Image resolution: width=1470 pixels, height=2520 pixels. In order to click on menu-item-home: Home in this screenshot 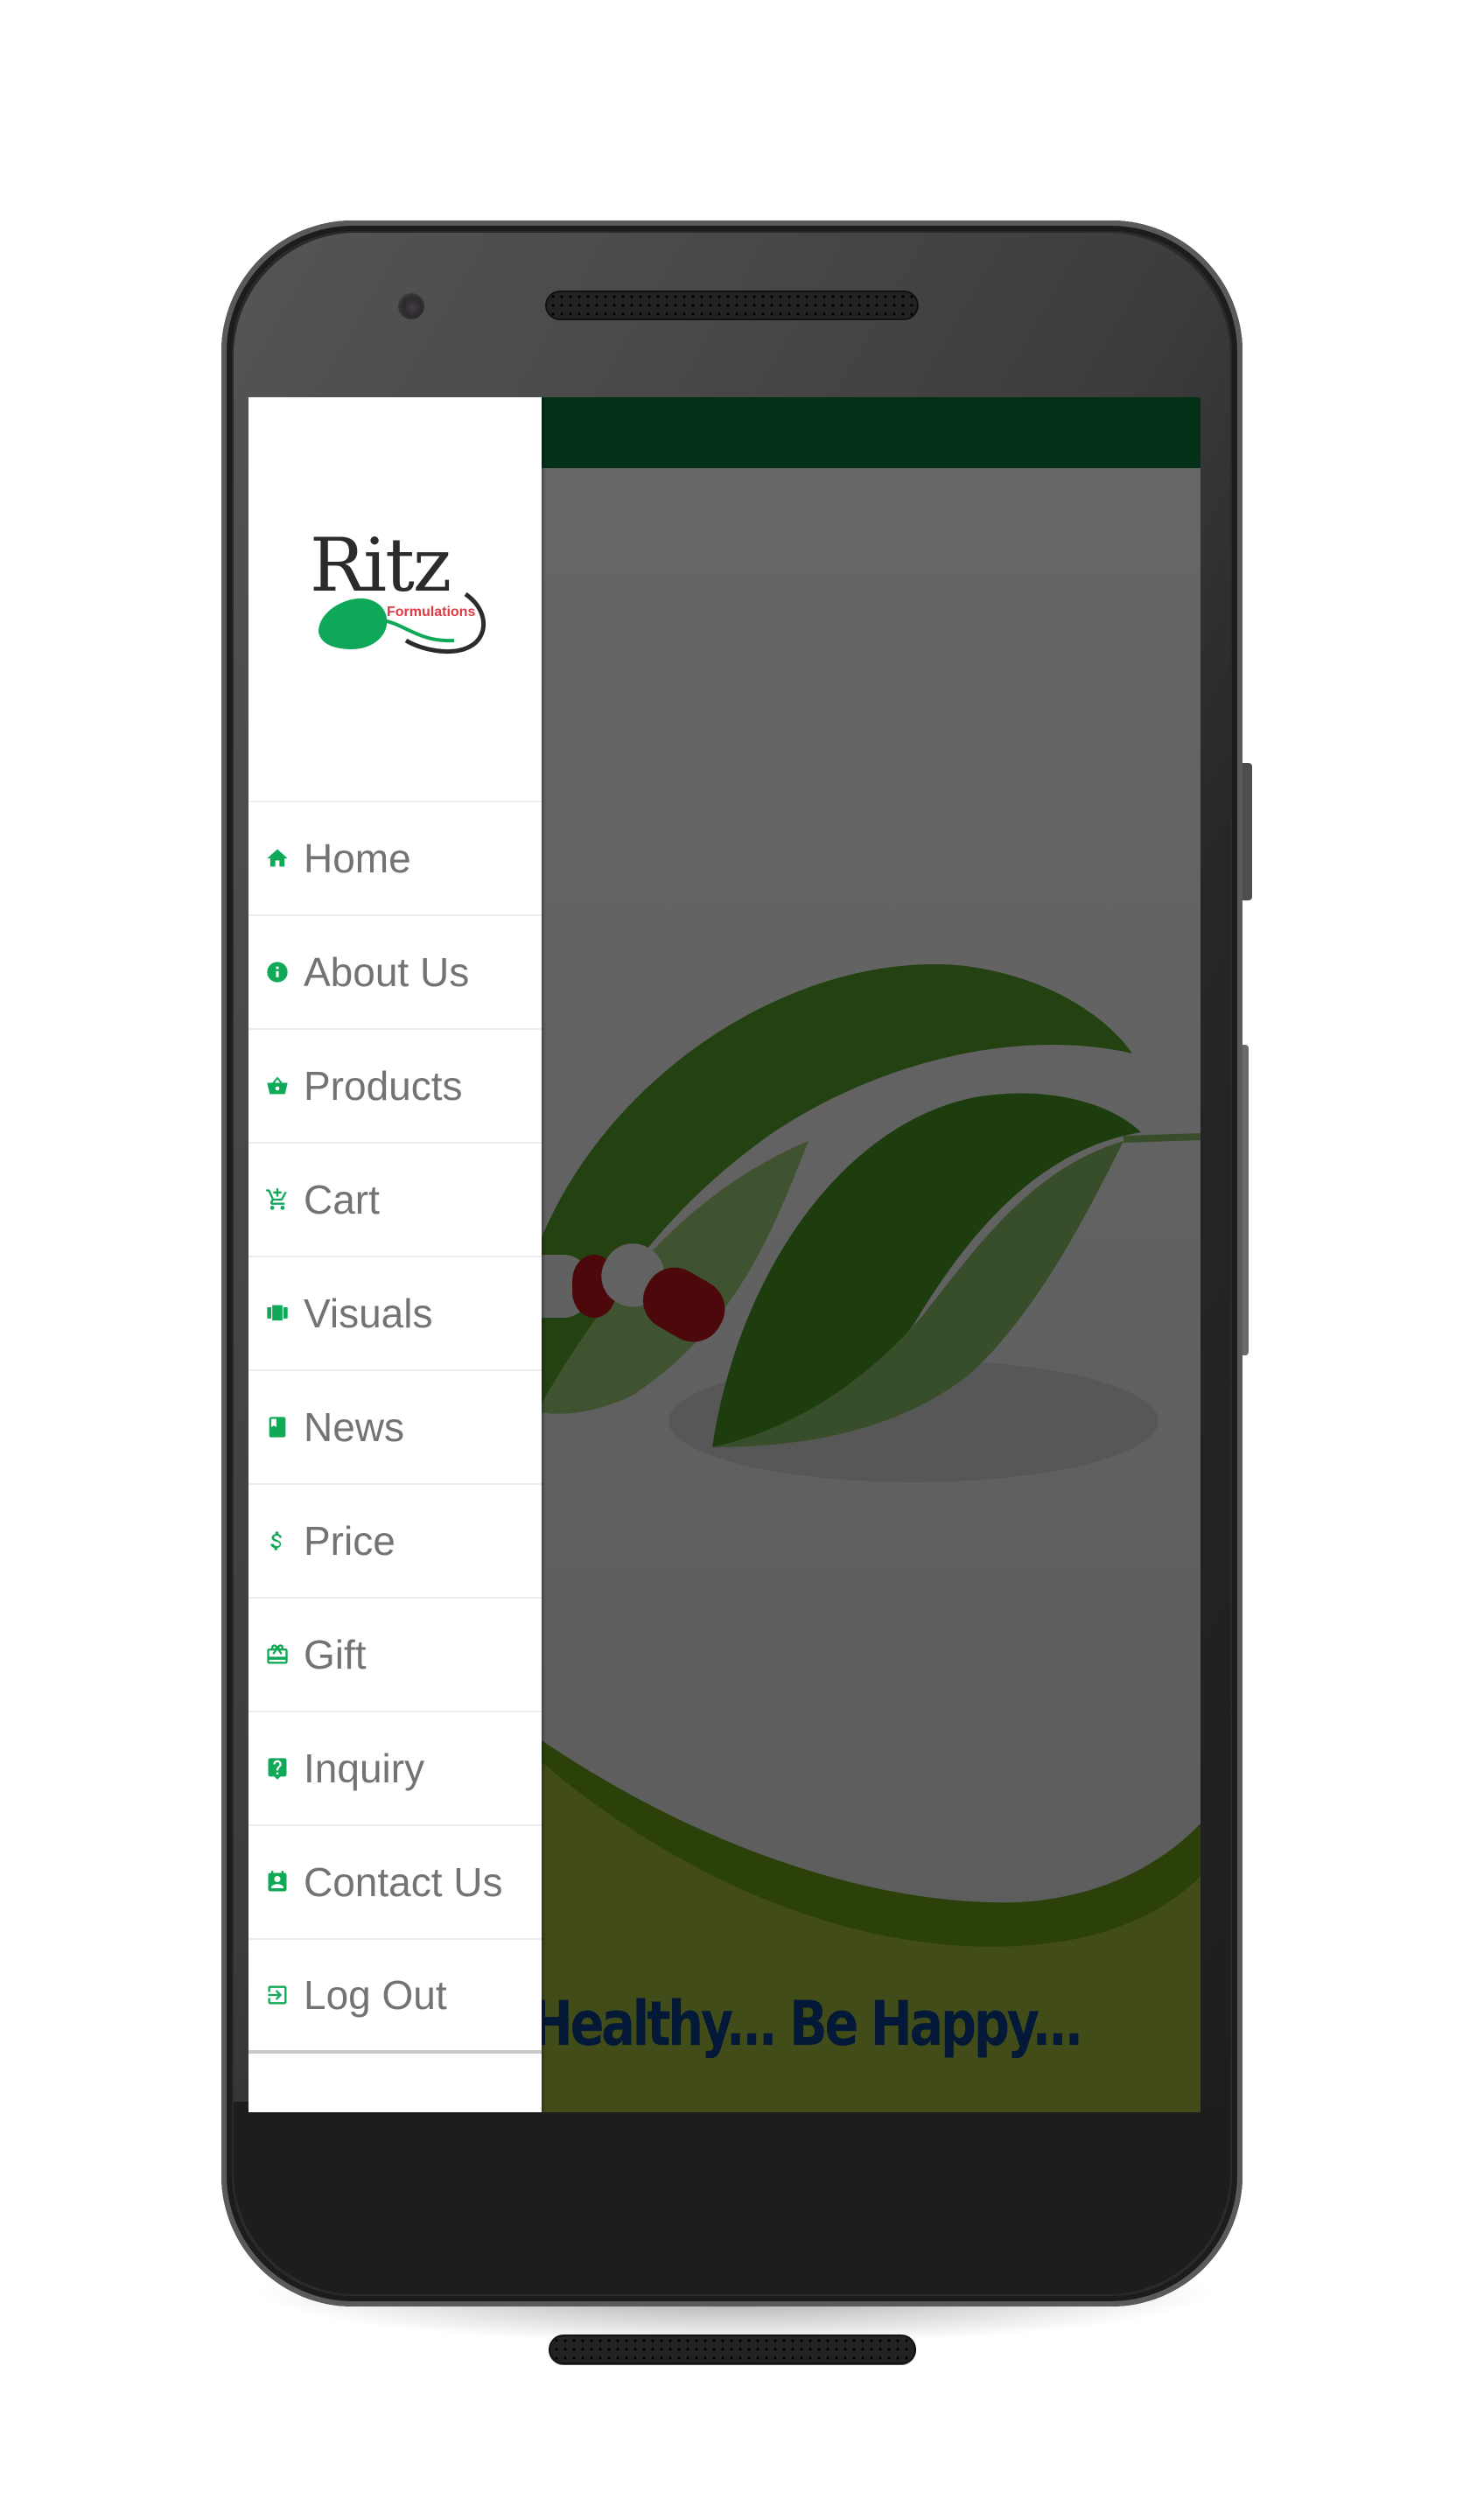, I will do `click(395, 859)`.